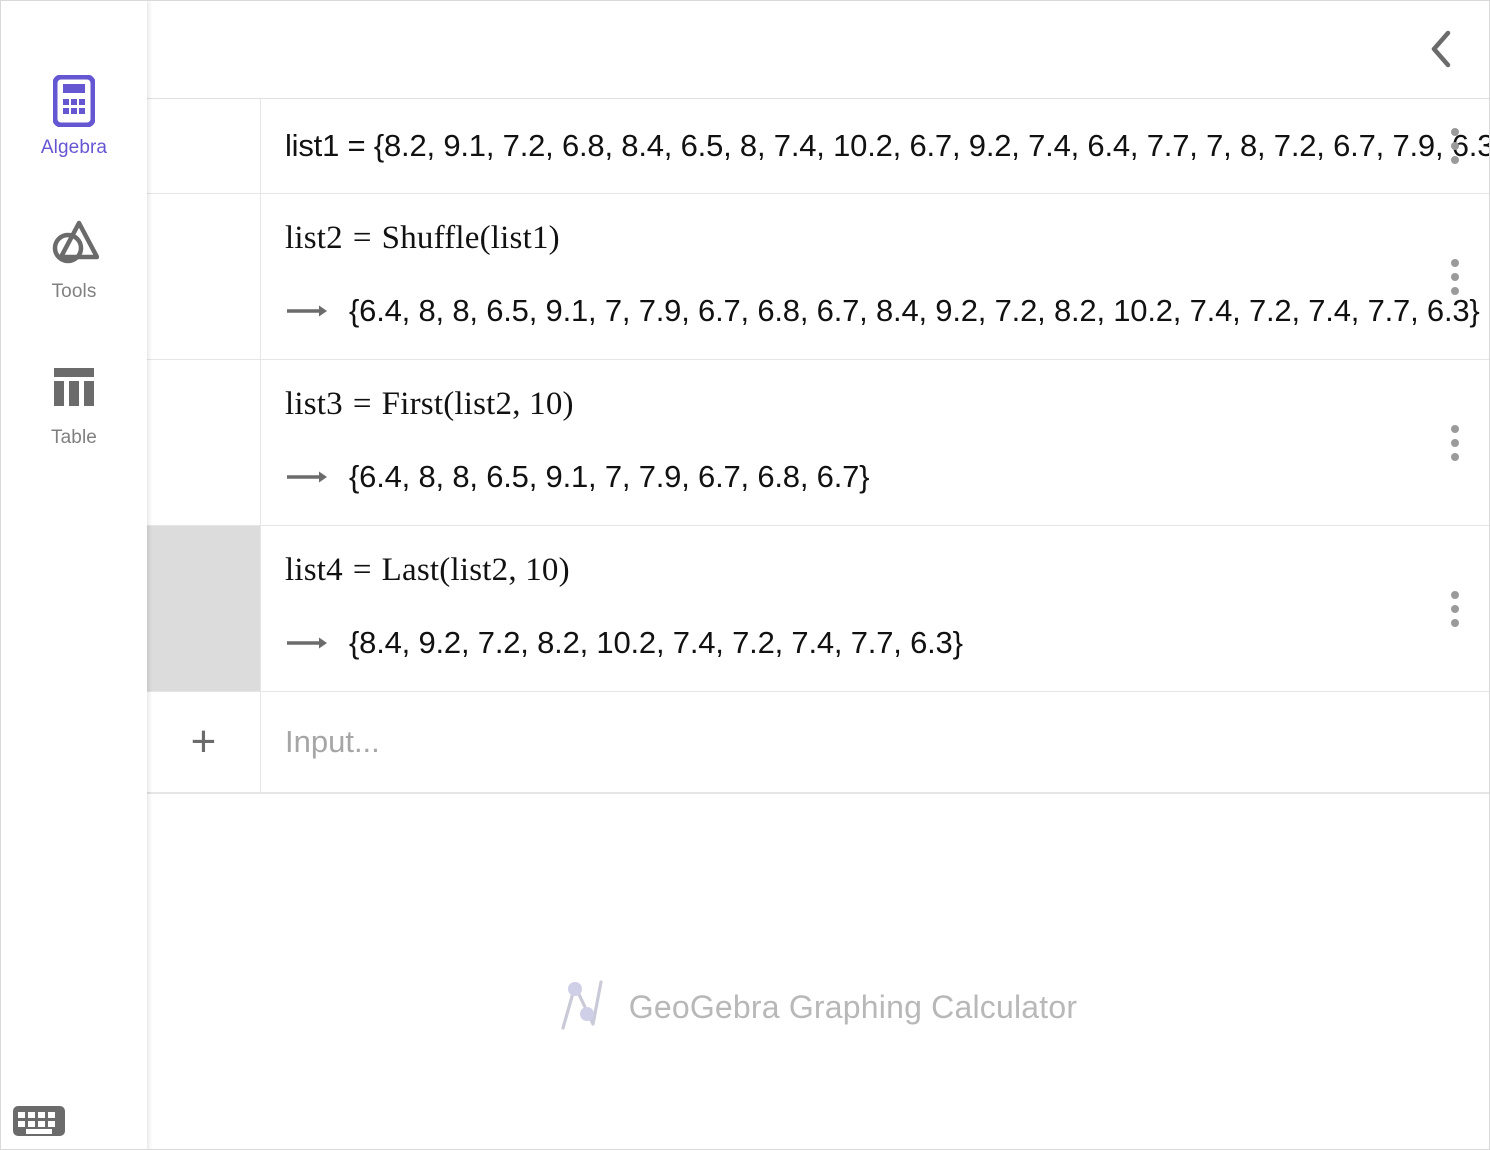 The image size is (1490, 1150). I want to click on panel-bottom-divider, so click(818, 793).